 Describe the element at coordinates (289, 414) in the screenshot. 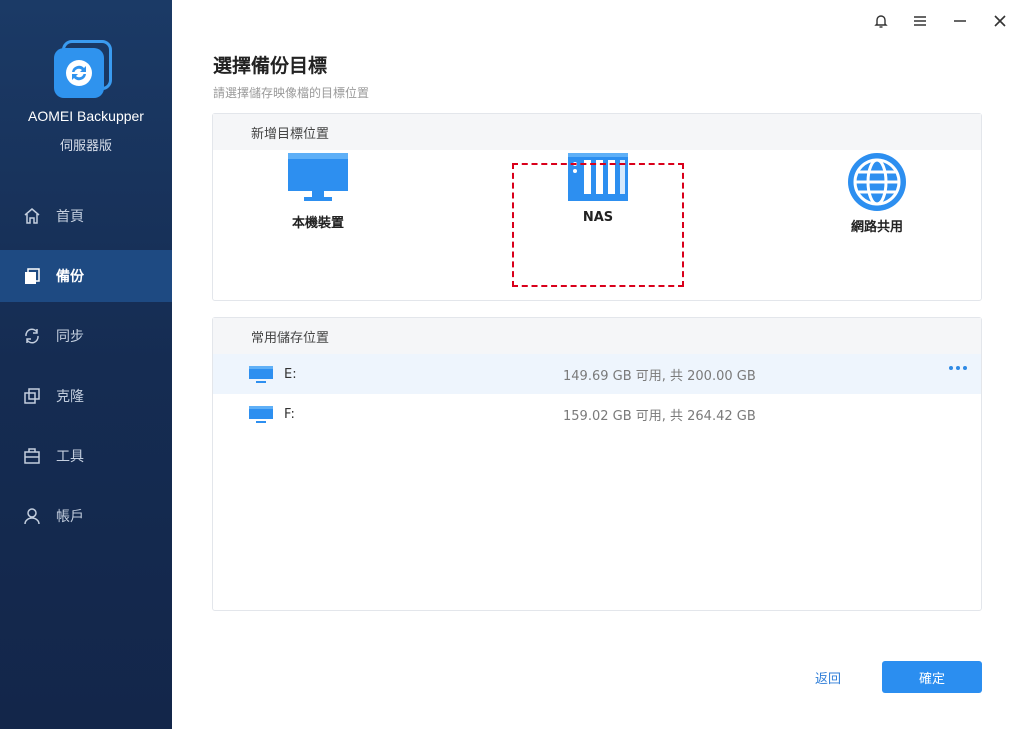

I see `drive-letter: F:` at that location.